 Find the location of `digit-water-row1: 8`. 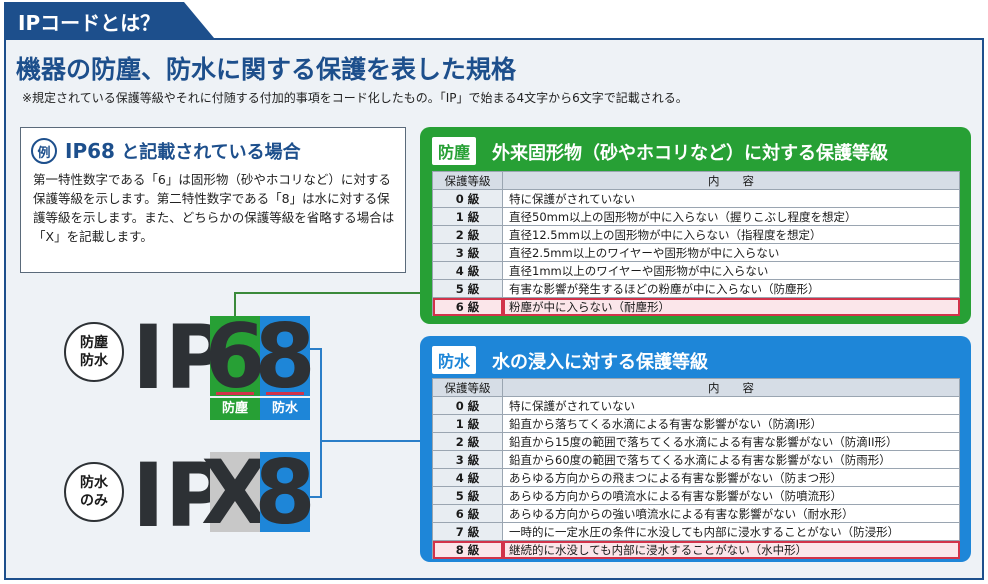

digit-water-row1: 8 is located at coordinates (285, 356).